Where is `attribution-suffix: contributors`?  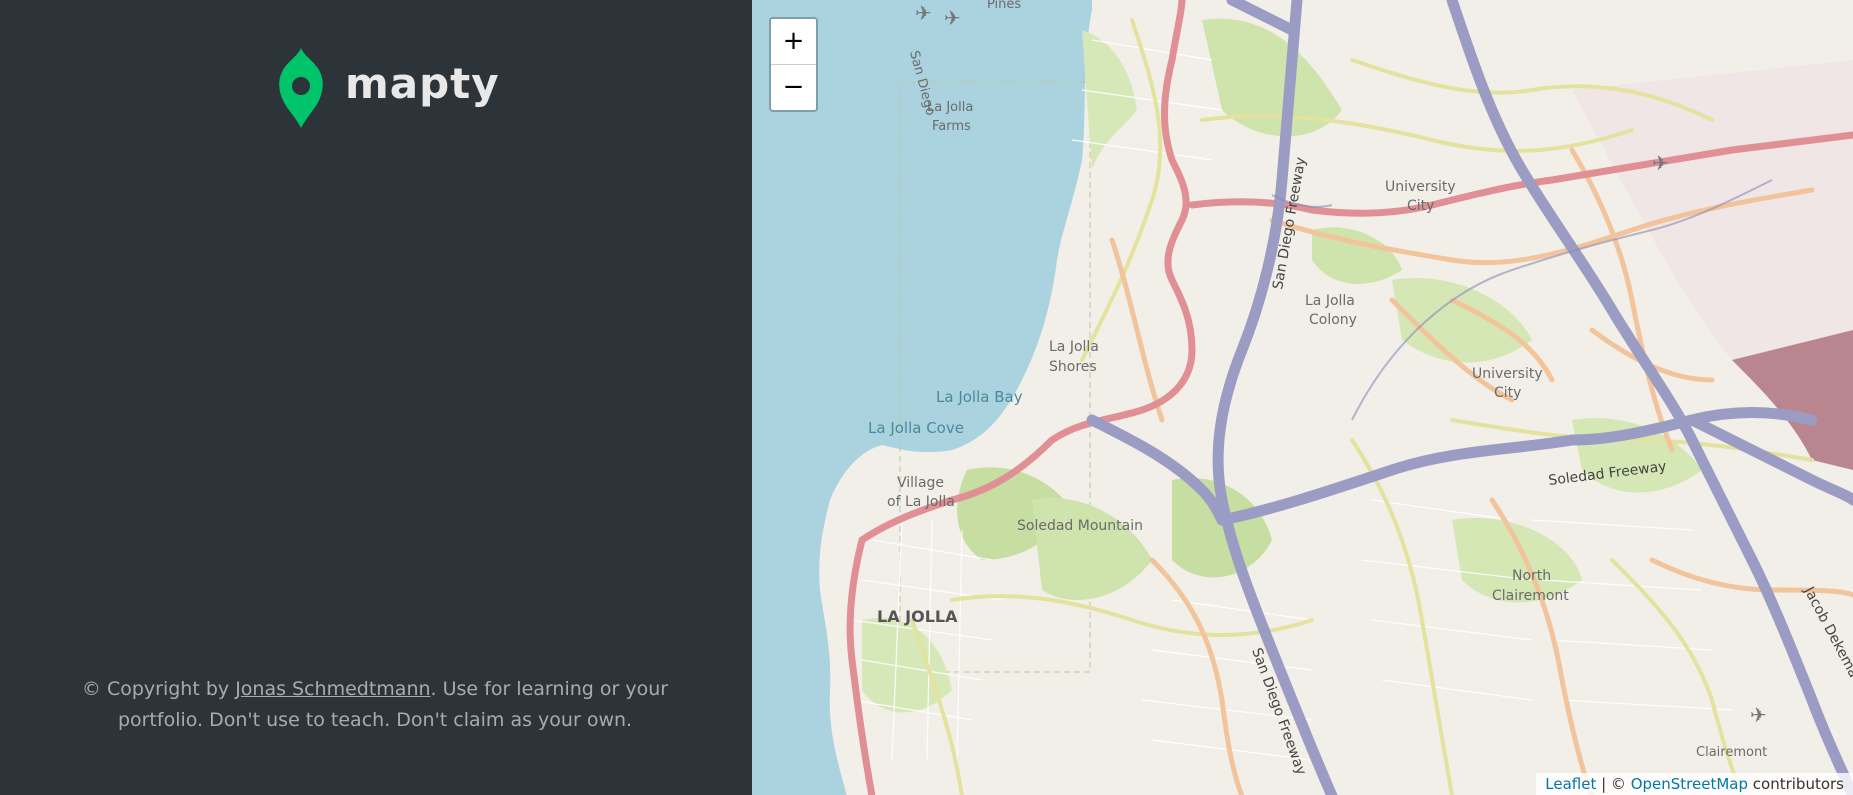
attribution-suffix: contributors is located at coordinates (1796, 784).